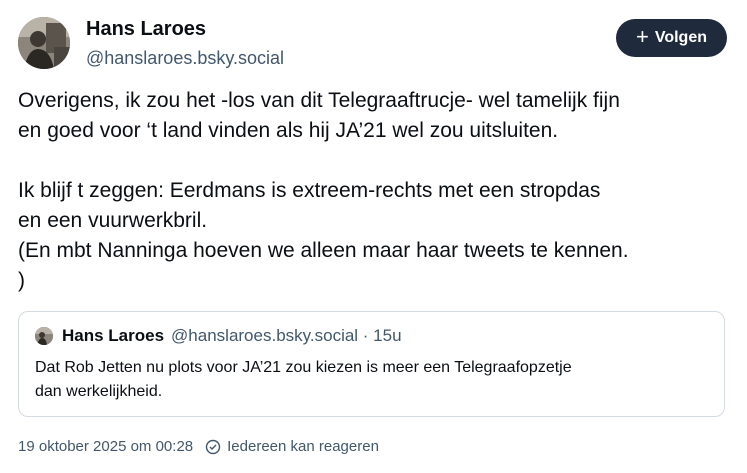 The image size is (747, 473). Describe the element at coordinates (105, 446) in the screenshot. I see `post-timestamp: 19 oktober 2025 om 00:28` at that location.